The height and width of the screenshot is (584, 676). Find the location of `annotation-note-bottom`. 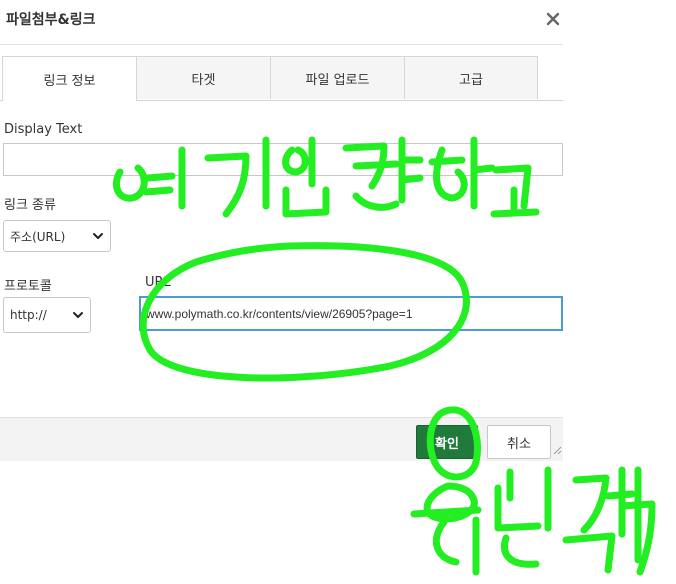

annotation-note-bottom is located at coordinates (533, 521).